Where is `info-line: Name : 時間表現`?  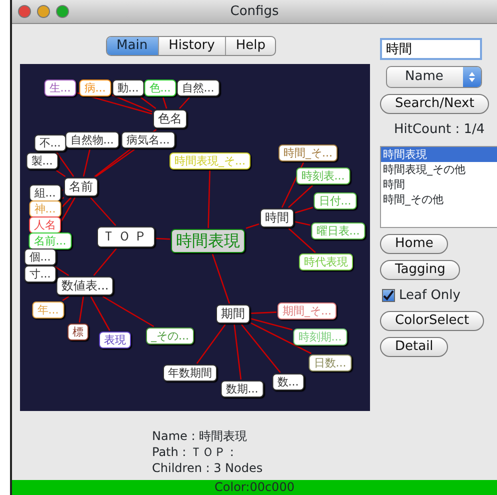
info-line: Name : 時間表現 is located at coordinates (200, 436).